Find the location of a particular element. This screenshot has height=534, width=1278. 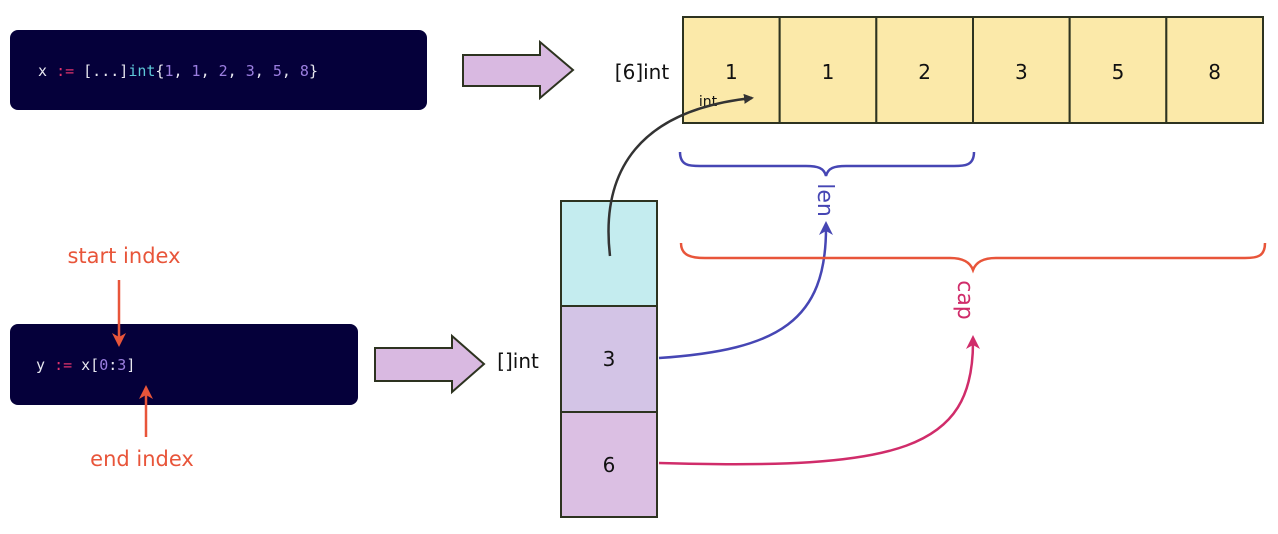

start-index-label: start index is located at coordinates (123, 256).